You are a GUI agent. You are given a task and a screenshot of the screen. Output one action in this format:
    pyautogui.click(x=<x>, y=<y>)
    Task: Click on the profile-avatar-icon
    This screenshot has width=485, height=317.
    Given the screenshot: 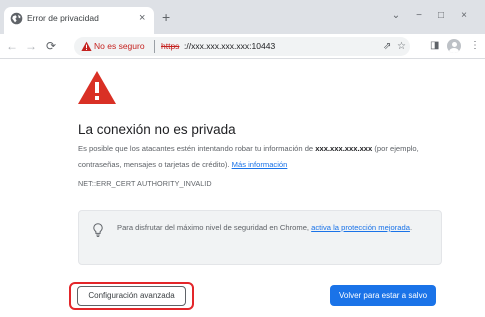 What is the action you would take?
    pyautogui.click(x=454, y=46)
    